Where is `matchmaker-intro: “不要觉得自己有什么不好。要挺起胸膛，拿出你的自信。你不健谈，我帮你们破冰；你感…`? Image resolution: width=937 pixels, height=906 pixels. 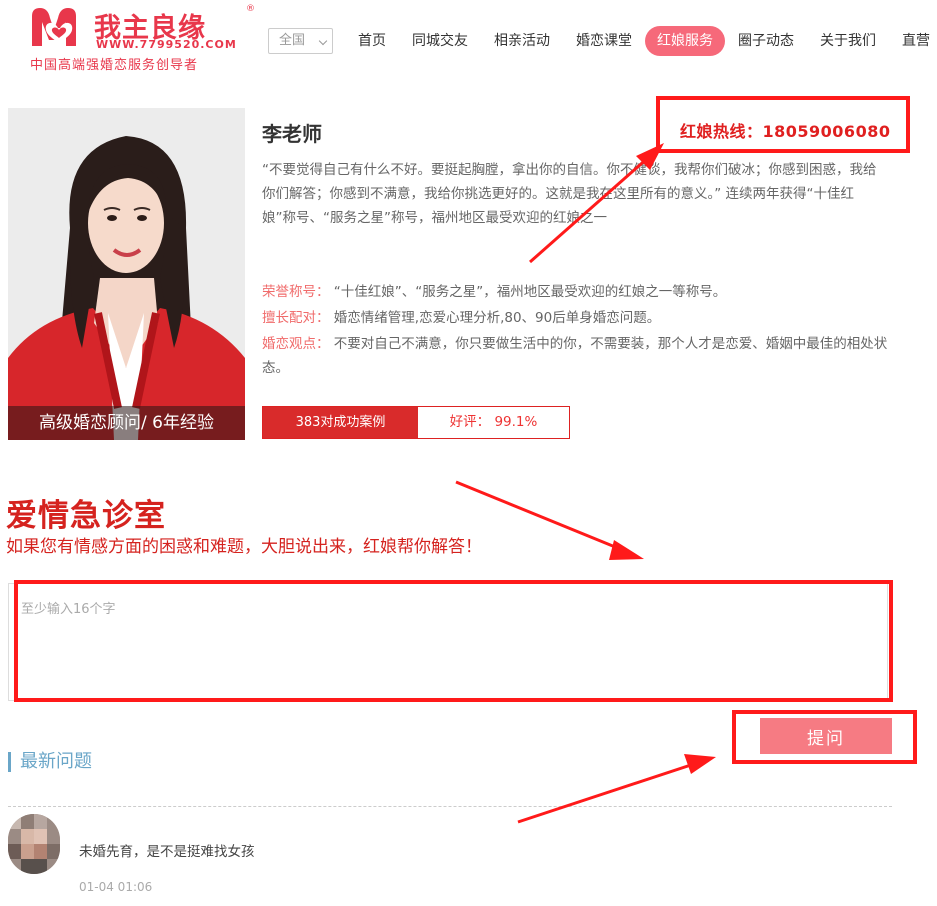 matchmaker-intro: “不要觉得自己有什么不好。要挺起胸膛，拿出你的自信。你不健谈，我帮你们破冰；你感… is located at coordinates (569, 194).